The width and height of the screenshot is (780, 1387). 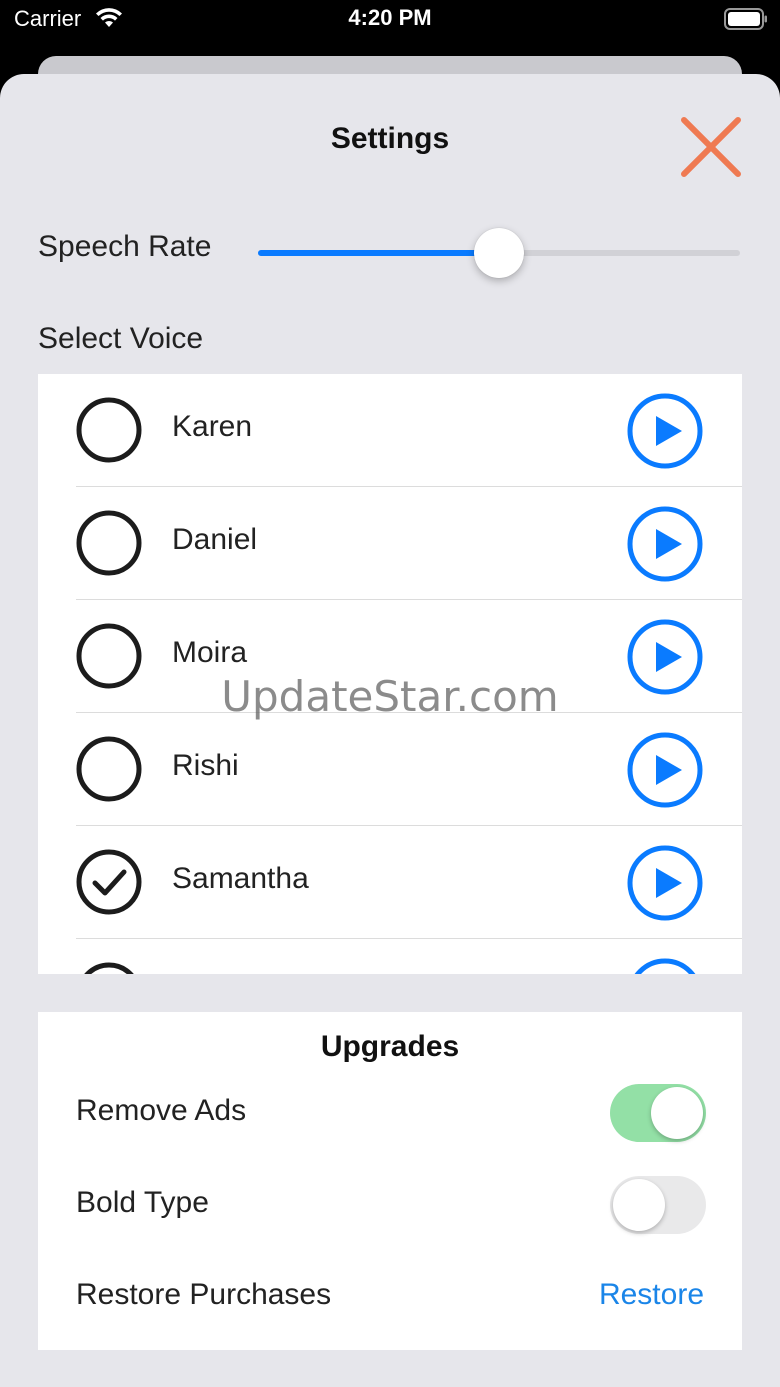 I want to click on speech-rate-slider, so click(x=499, y=253).